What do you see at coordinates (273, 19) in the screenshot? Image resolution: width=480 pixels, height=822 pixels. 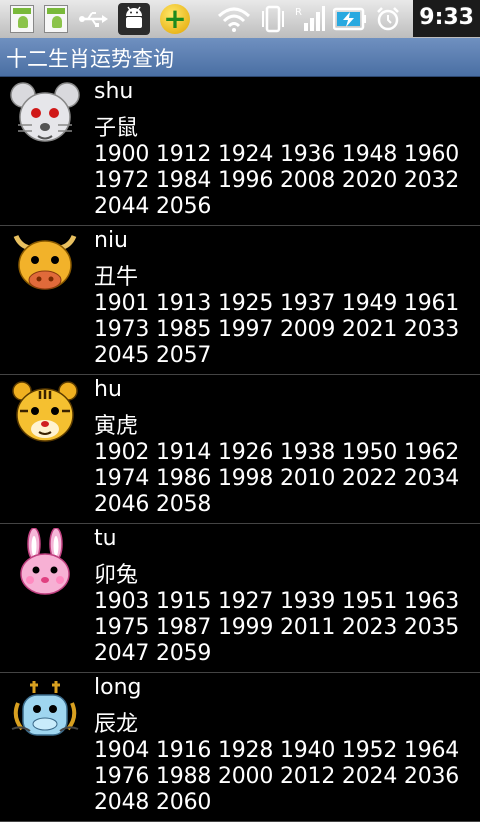 I see `vibrate-icon` at bounding box center [273, 19].